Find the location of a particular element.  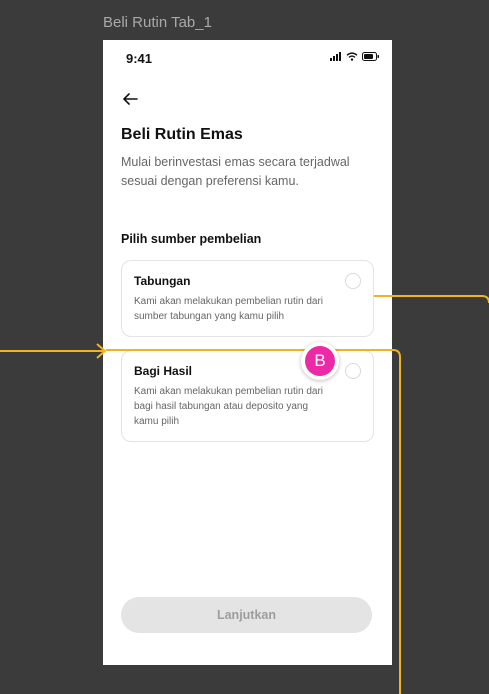

status-time: 9:41 is located at coordinates (139, 58).